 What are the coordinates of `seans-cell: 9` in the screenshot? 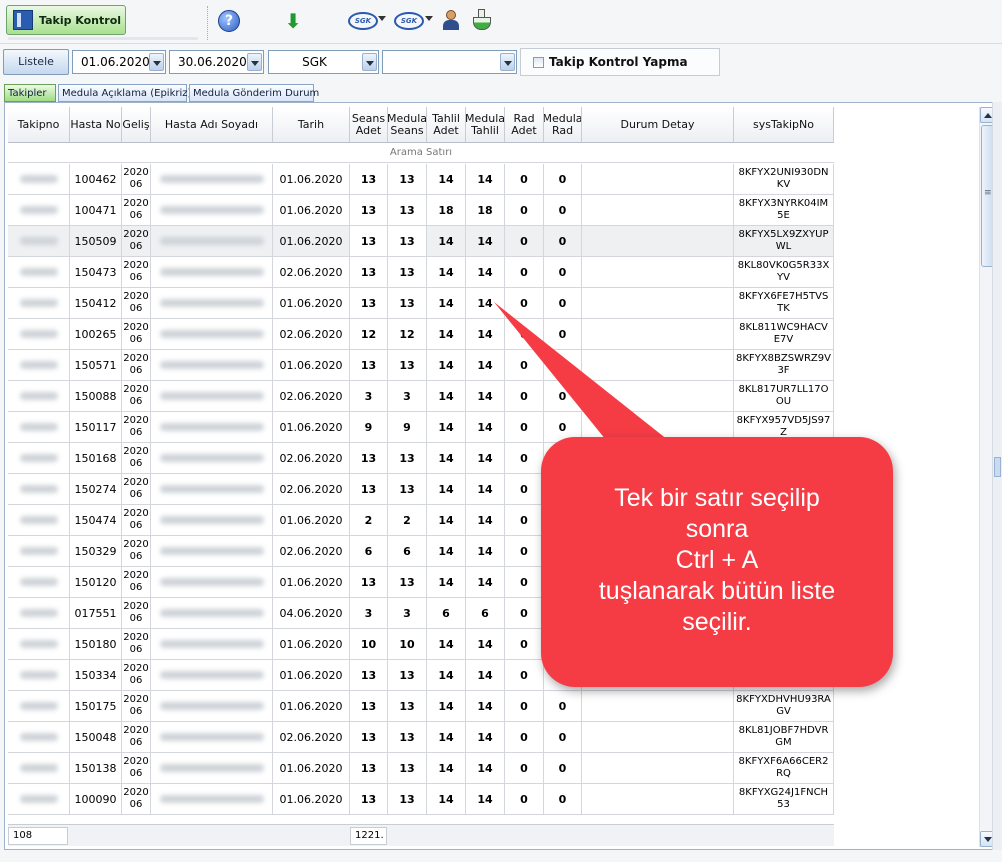 It's located at (369, 427).